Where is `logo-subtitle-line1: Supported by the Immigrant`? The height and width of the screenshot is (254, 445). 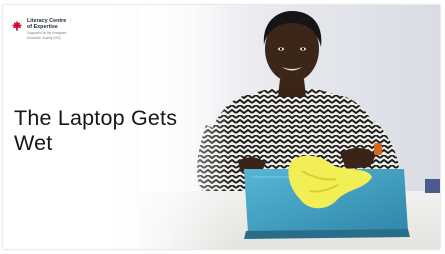
logo-subtitle-line1: Supported by the Immigrant is located at coordinates (47, 33).